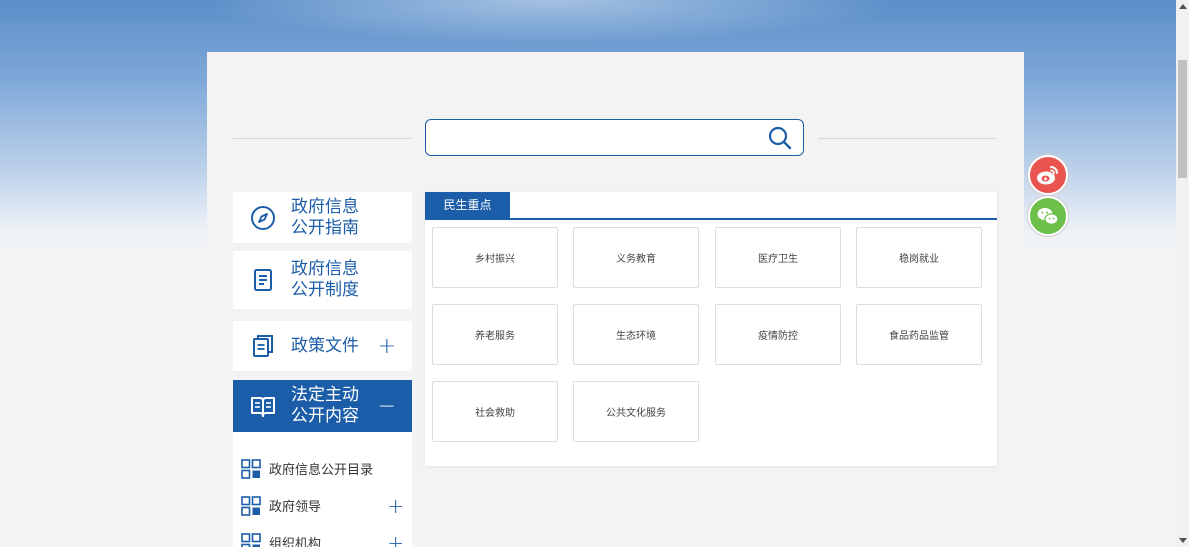  What do you see at coordinates (636, 334) in the screenshot?
I see `tile-ecology: 生态环境` at bounding box center [636, 334].